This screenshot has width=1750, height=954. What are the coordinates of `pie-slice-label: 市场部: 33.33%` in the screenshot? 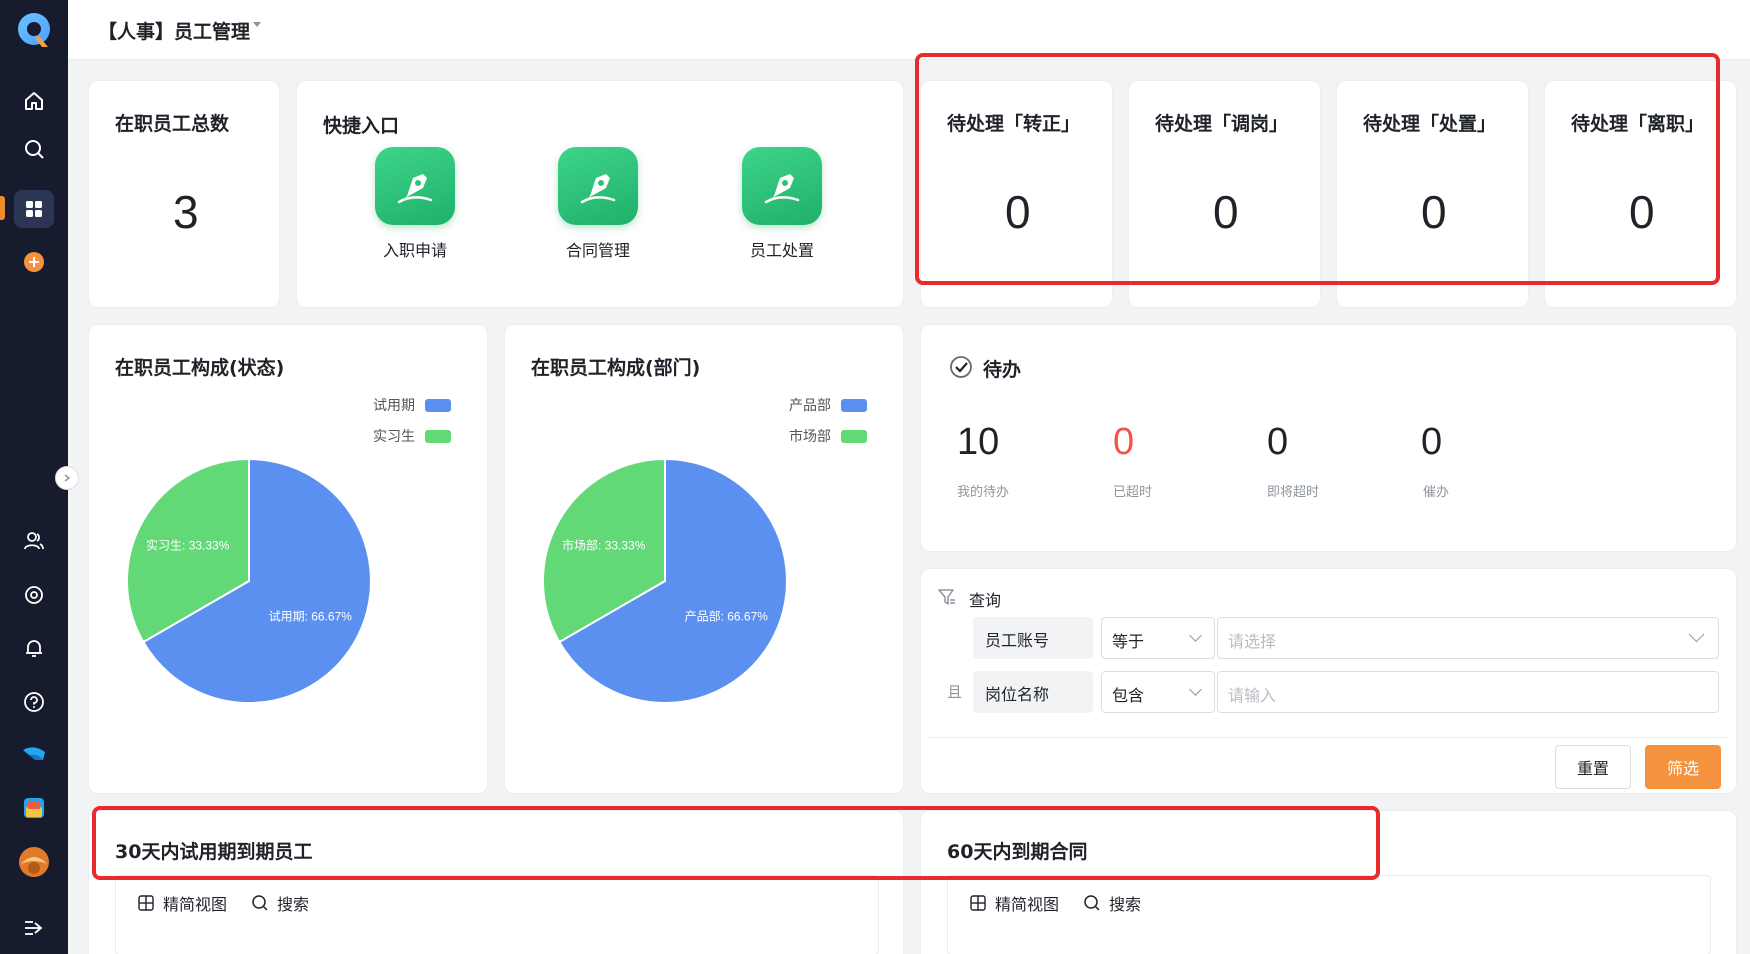 It's located at (604, 545).